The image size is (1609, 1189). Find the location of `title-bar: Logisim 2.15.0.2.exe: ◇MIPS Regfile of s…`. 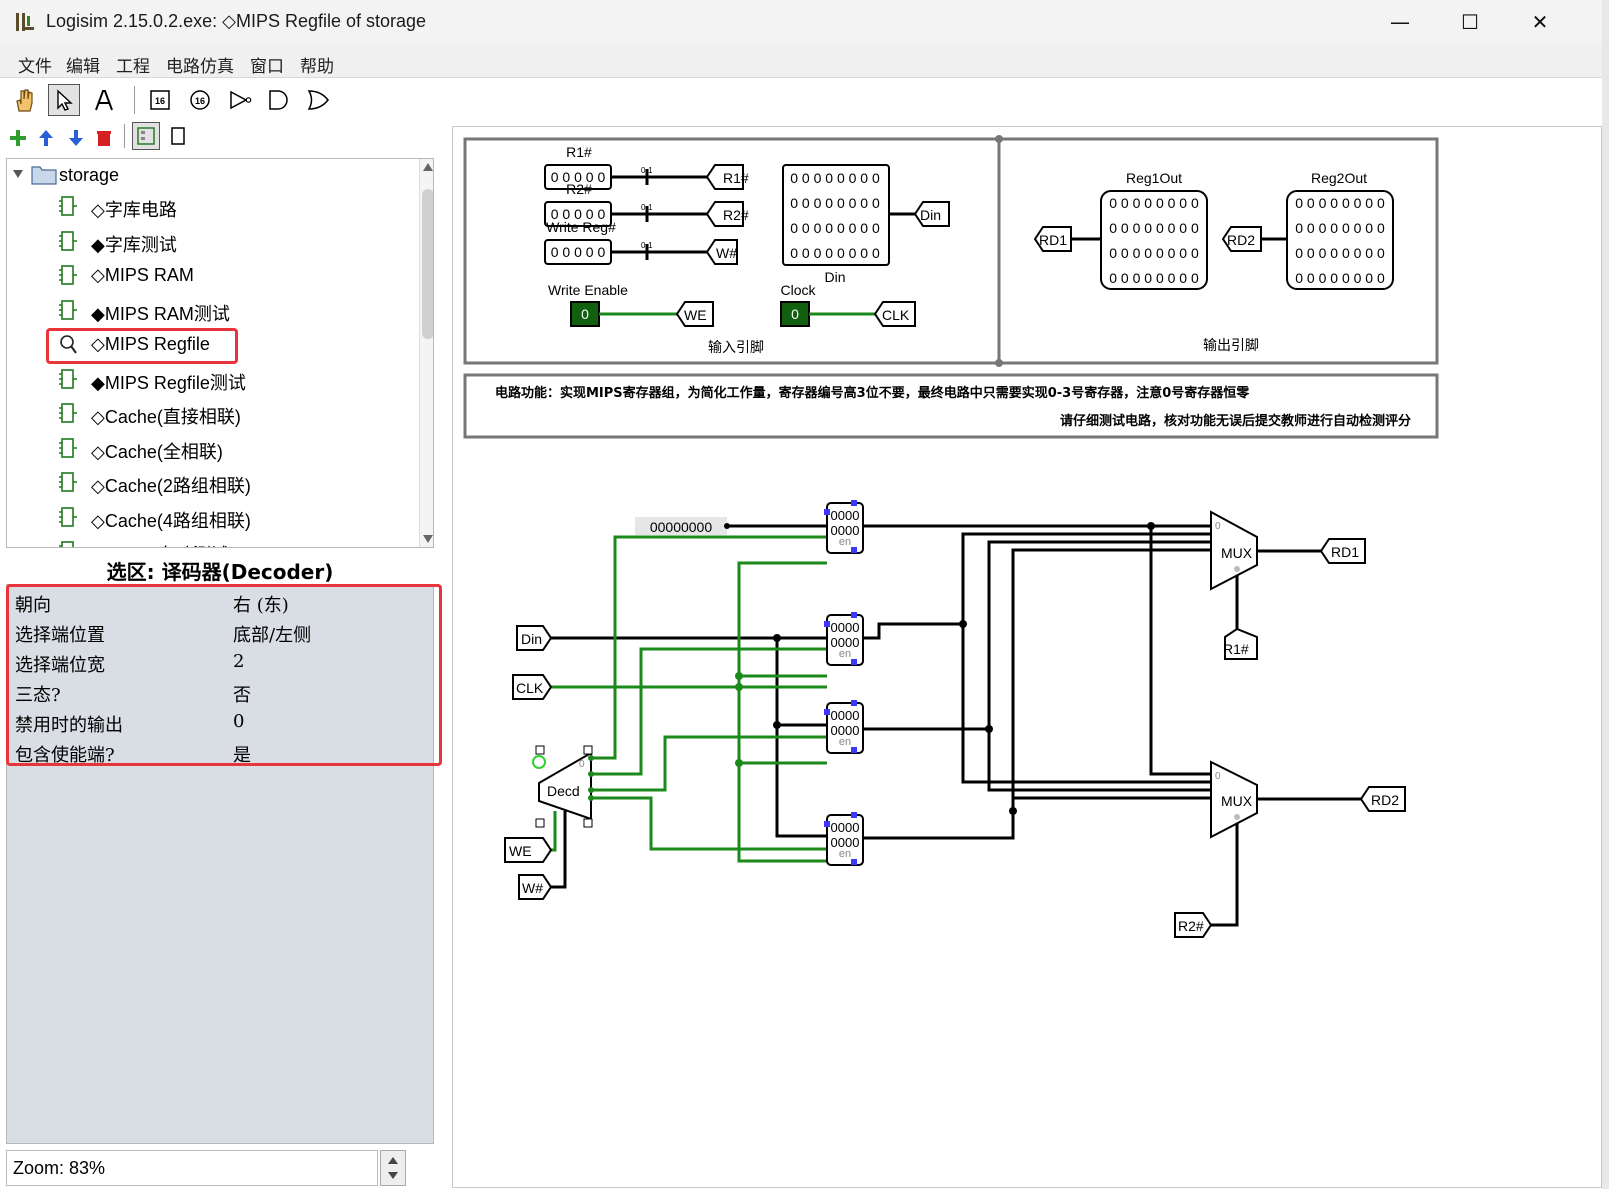

title-bar: Logisim 2.15.0.2.exe: ◇MIPS Regfile of s… is located at coordinates (804, 22).